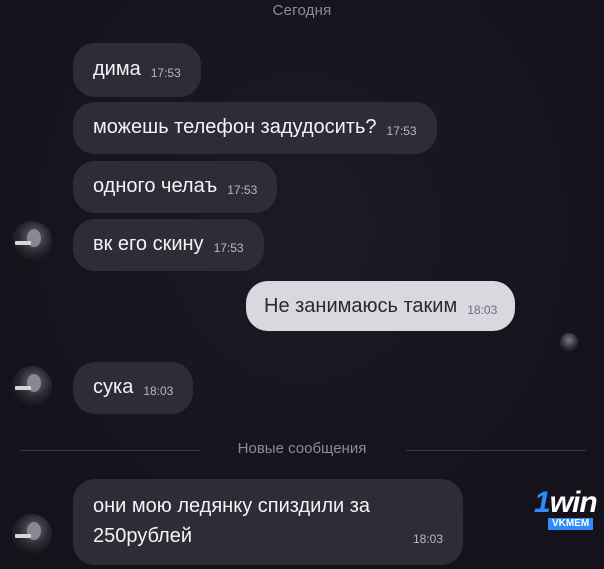 The image size is (604, 569). I want to click on read-receipt-avatar-icon, so click(569, 342).